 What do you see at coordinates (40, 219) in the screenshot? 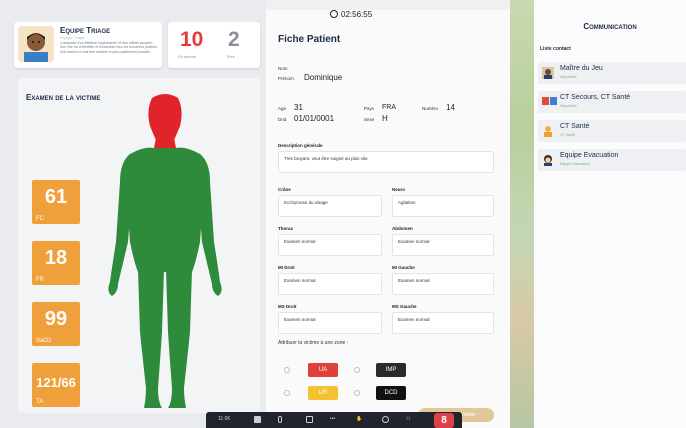
I see `vital-fc-label: FC` at bounding box center [40, 219].